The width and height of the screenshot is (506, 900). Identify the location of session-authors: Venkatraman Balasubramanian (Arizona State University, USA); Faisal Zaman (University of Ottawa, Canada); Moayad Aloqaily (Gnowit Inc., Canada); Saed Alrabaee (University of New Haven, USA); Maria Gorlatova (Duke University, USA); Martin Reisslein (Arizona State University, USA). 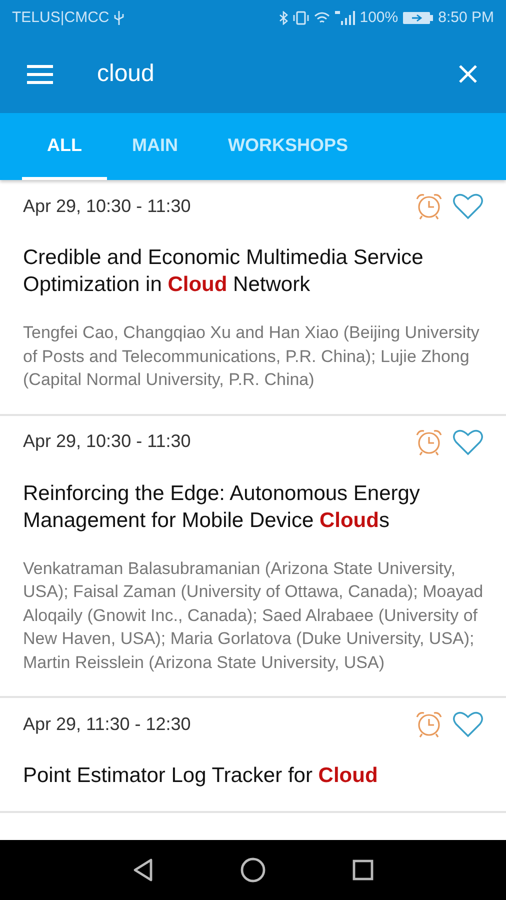
(253, 616).